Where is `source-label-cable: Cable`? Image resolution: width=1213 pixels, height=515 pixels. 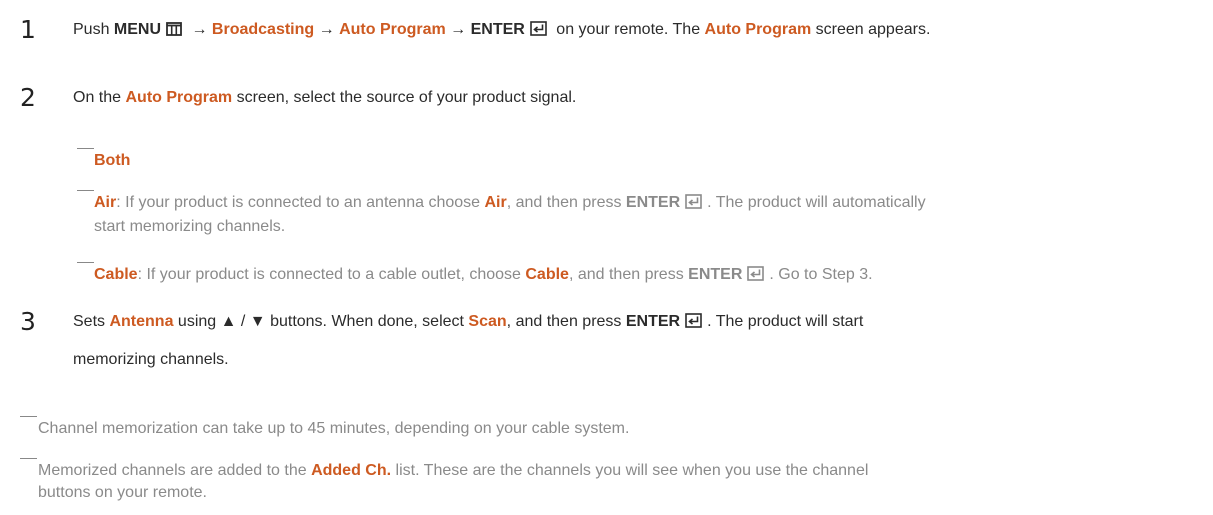 source-label-cable: Cable is located at coordinates (116, 274).